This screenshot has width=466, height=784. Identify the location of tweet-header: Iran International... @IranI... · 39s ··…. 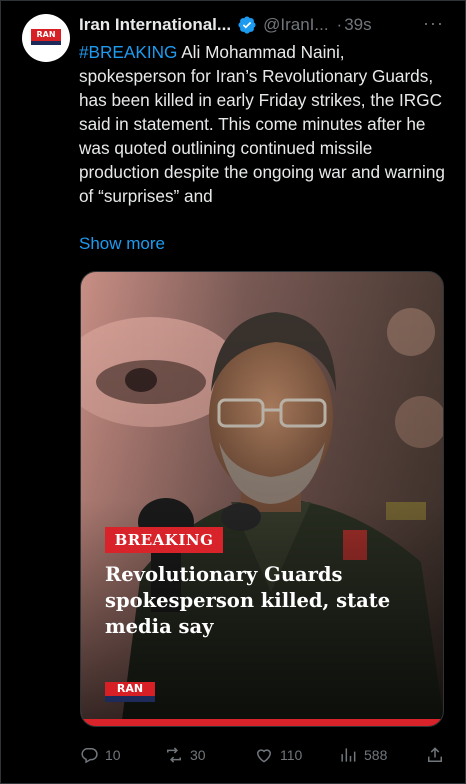
(265, 25).